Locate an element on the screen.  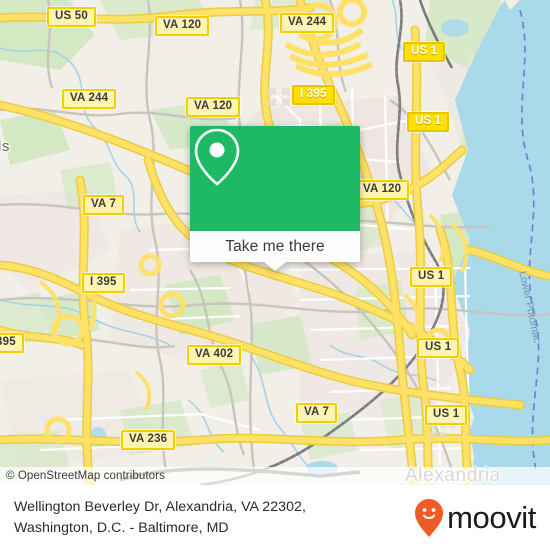
moovit-pin-smiley-icon is located at coordinates (429, 517).